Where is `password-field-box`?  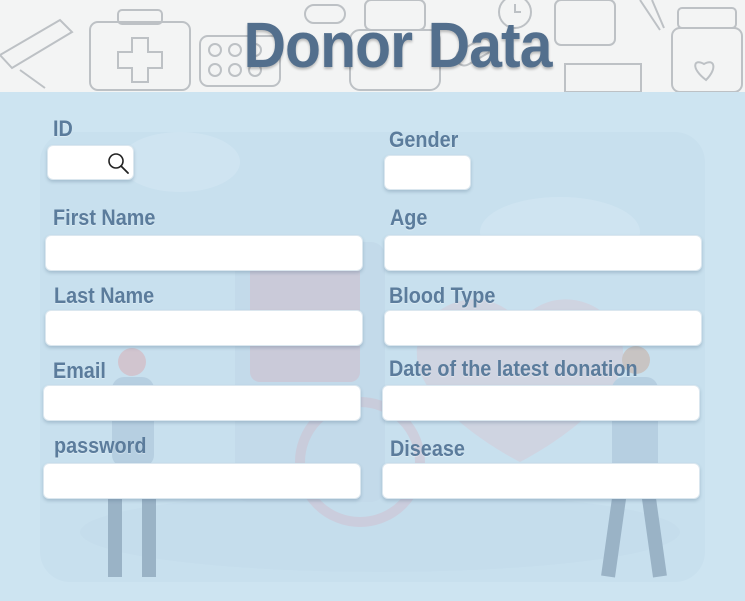
password-field-box is located at coordinates (202, 481).